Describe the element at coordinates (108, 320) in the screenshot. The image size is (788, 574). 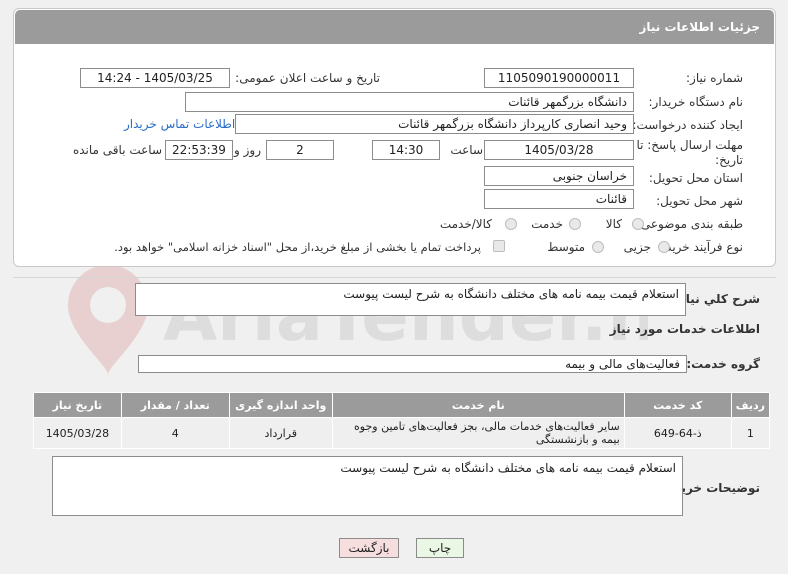
I see `location-pin-icon` at that location.